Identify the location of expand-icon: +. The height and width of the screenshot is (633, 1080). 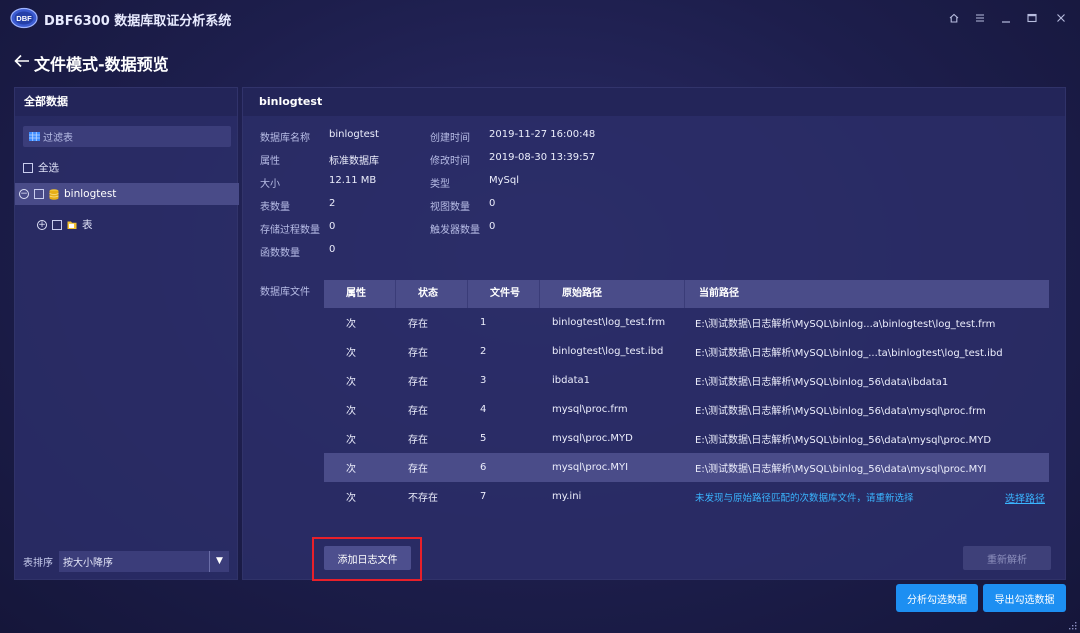
(42, 224).